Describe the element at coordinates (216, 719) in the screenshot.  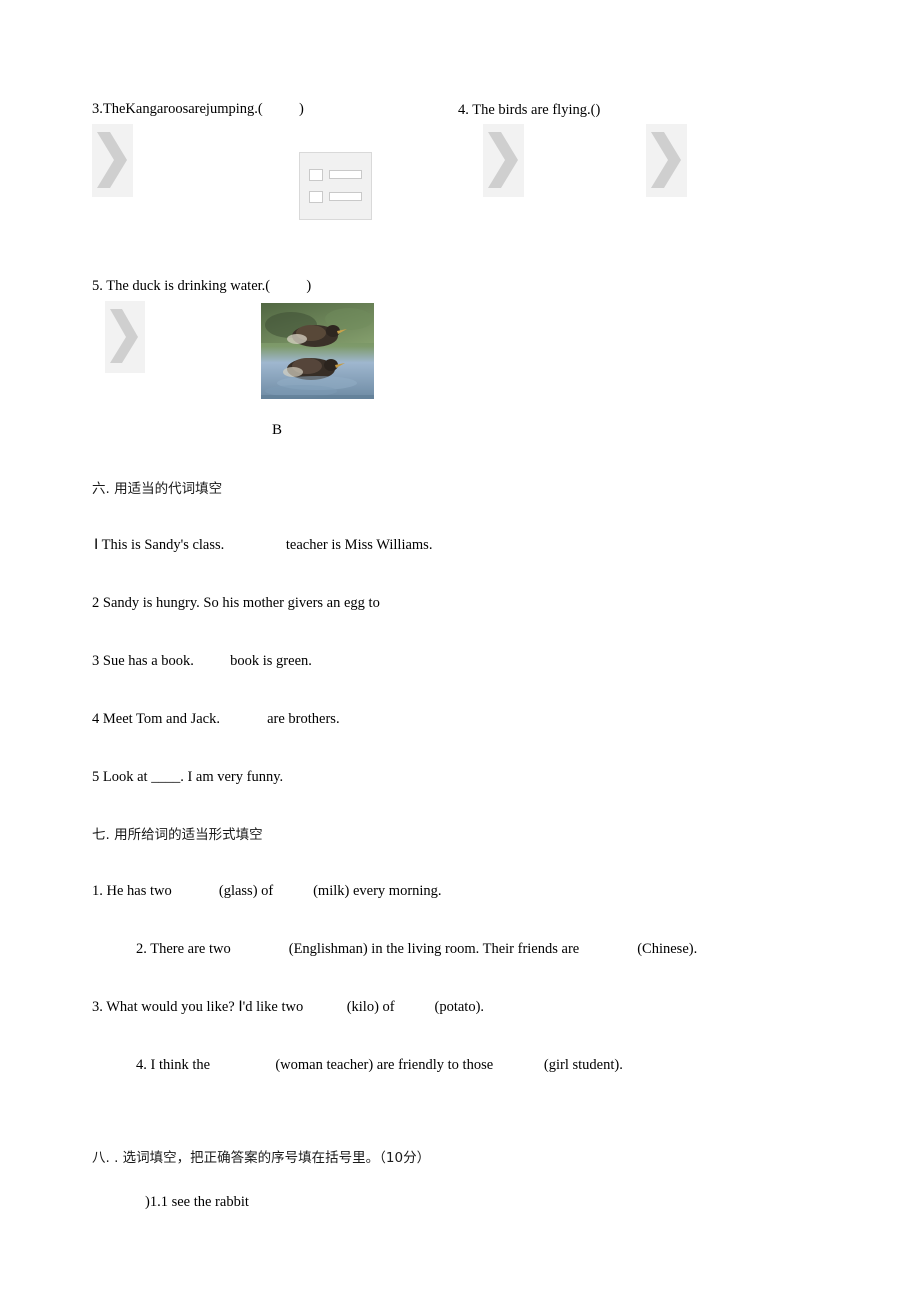
I see `section-six-item-4: 4 Meet Tom and Jack. are brothers.` at that location.